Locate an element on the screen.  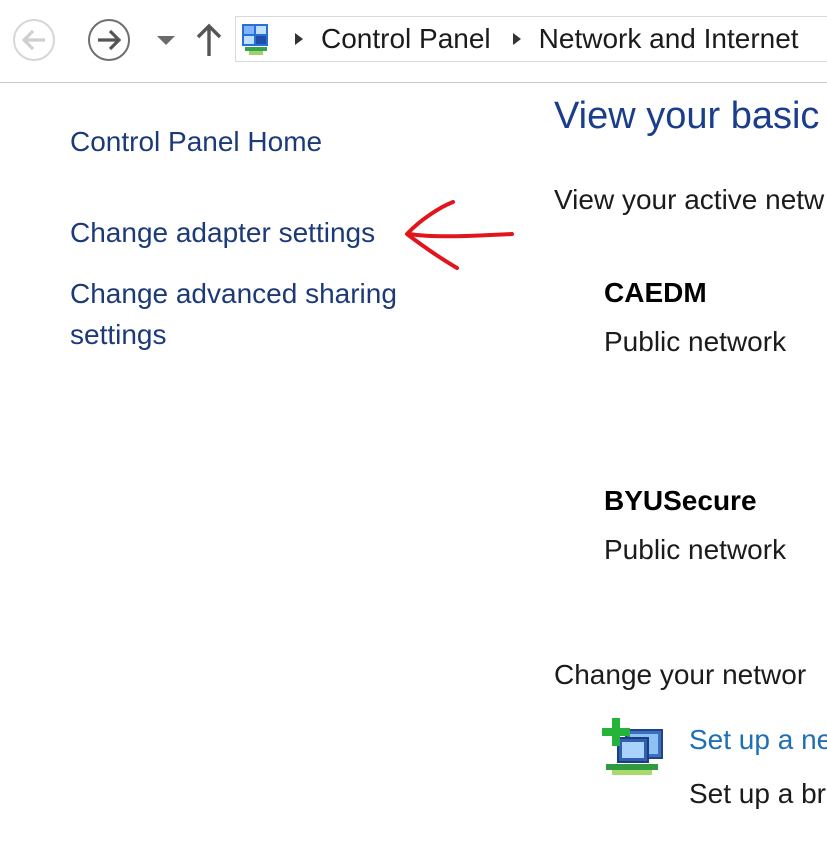
up-arrow-icon is located at coordinates (209, 39).